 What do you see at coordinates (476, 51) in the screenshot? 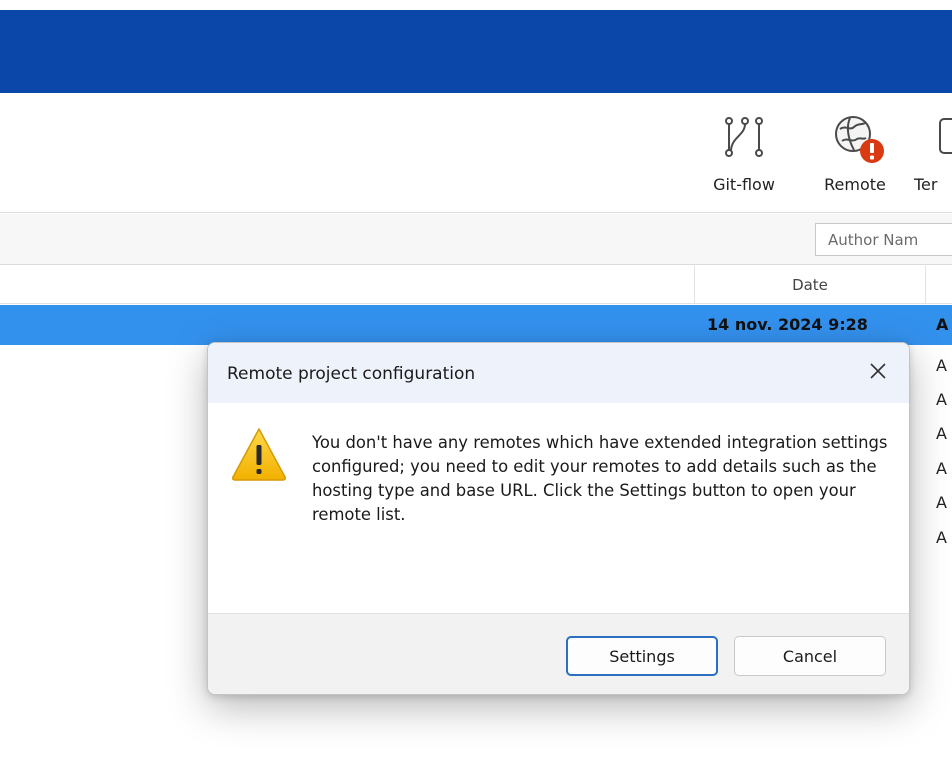
I see `app-title-bar` at bounding box center [476, 51].